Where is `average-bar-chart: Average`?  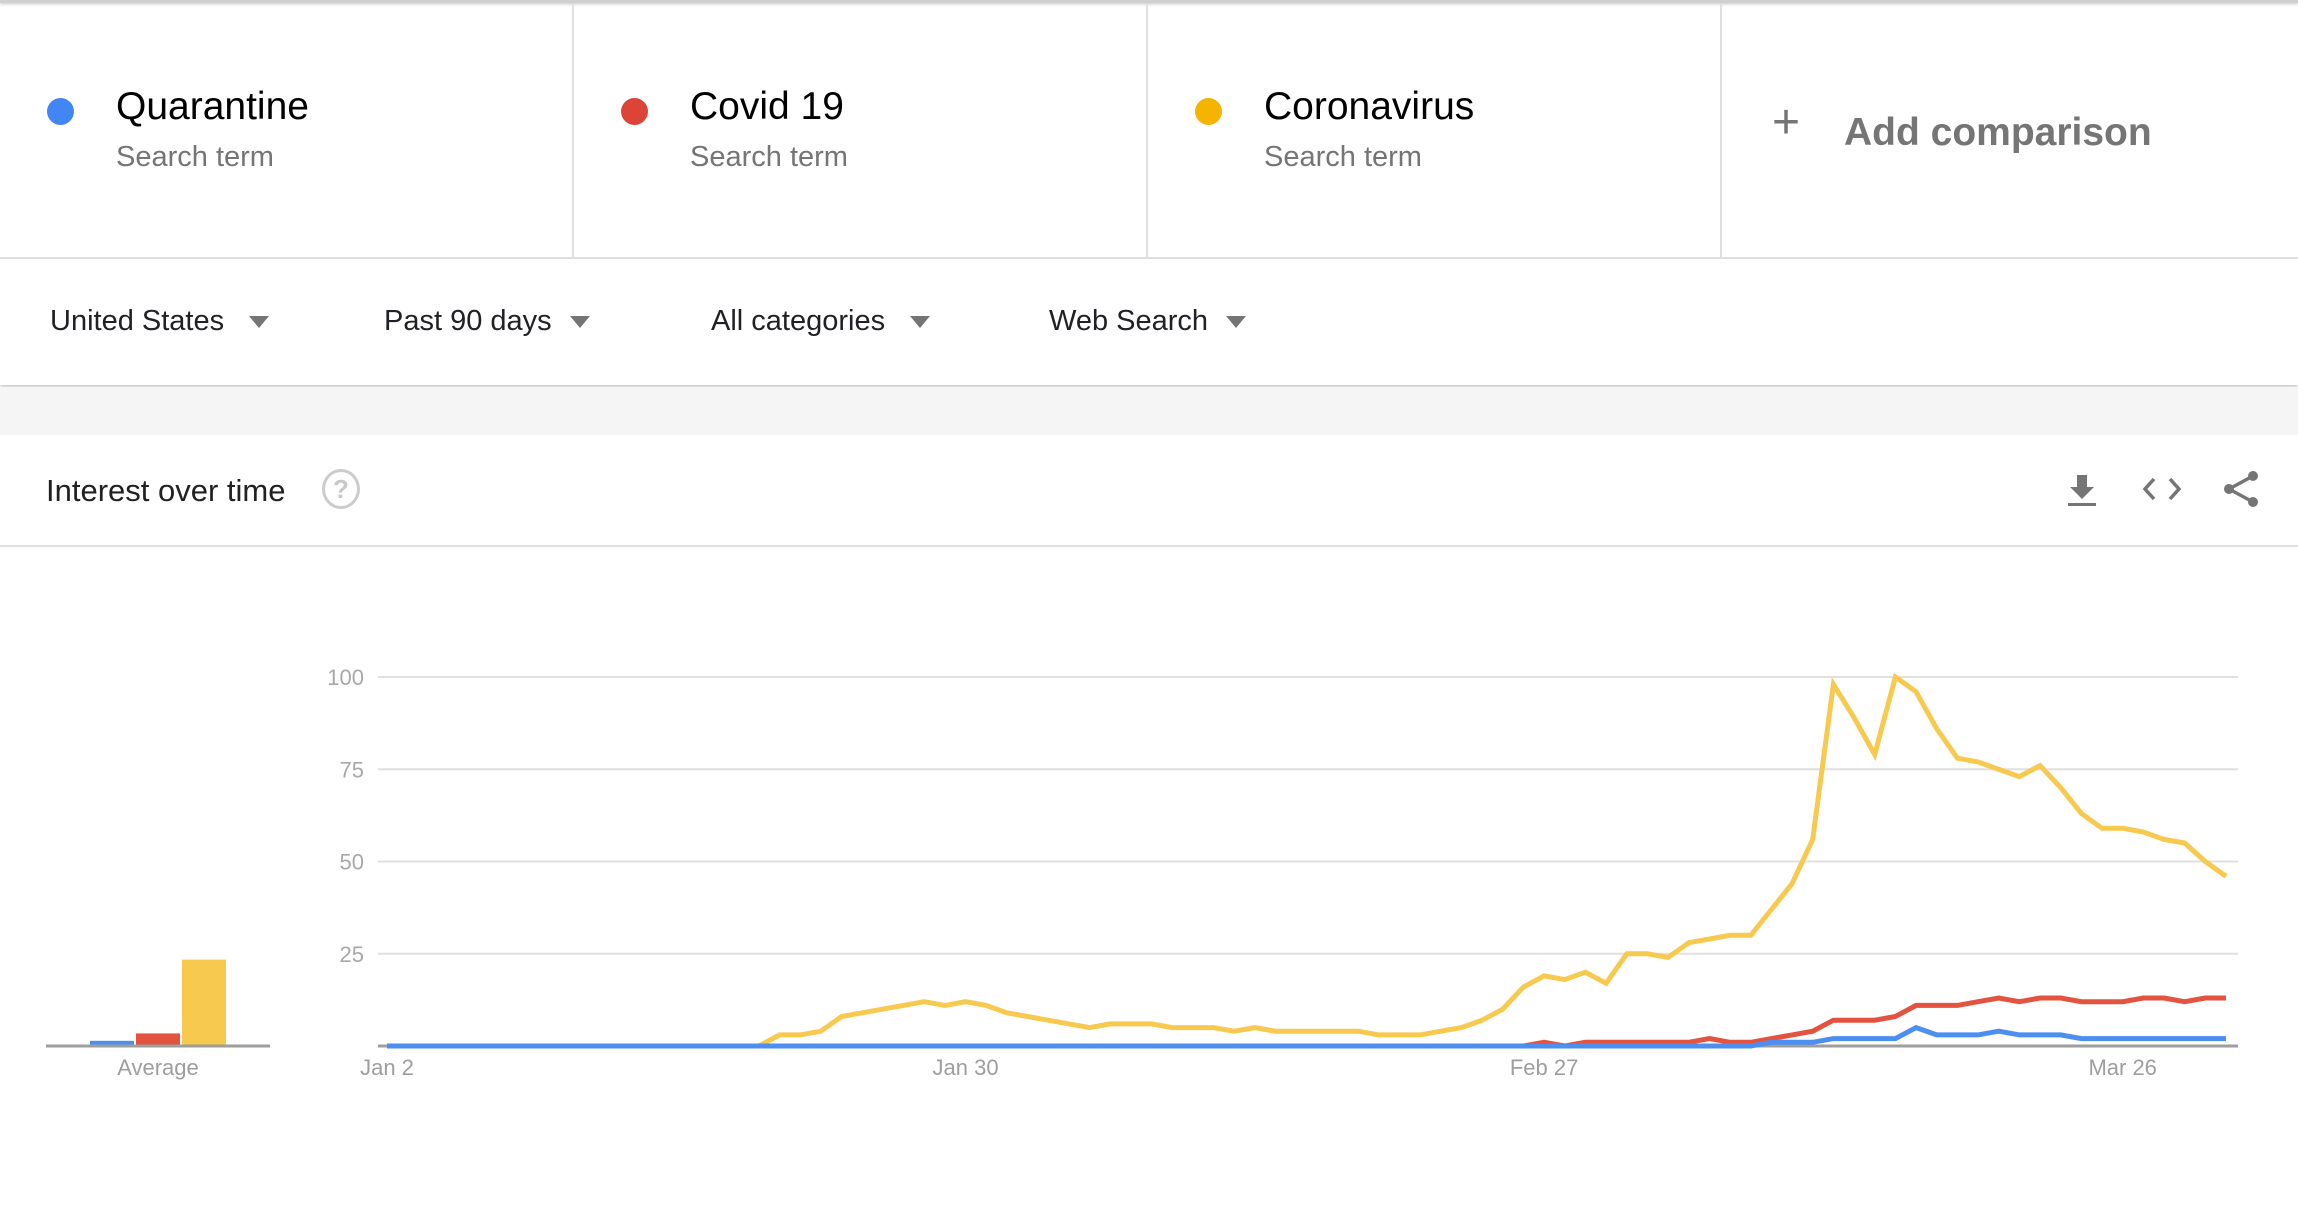
average-bar-chart: Average is located at coordinates (158, 1019).